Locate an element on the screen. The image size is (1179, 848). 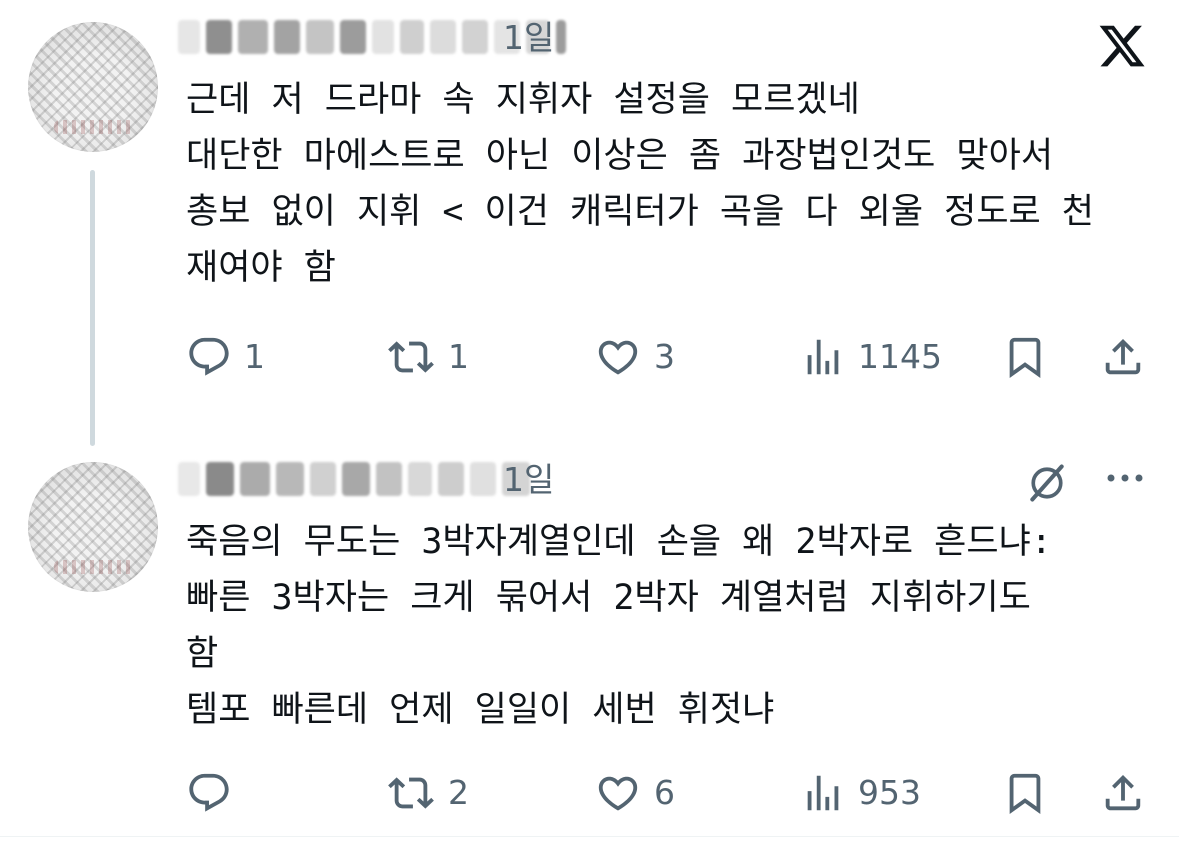
grok-button is located at coordinates (1047, 483).